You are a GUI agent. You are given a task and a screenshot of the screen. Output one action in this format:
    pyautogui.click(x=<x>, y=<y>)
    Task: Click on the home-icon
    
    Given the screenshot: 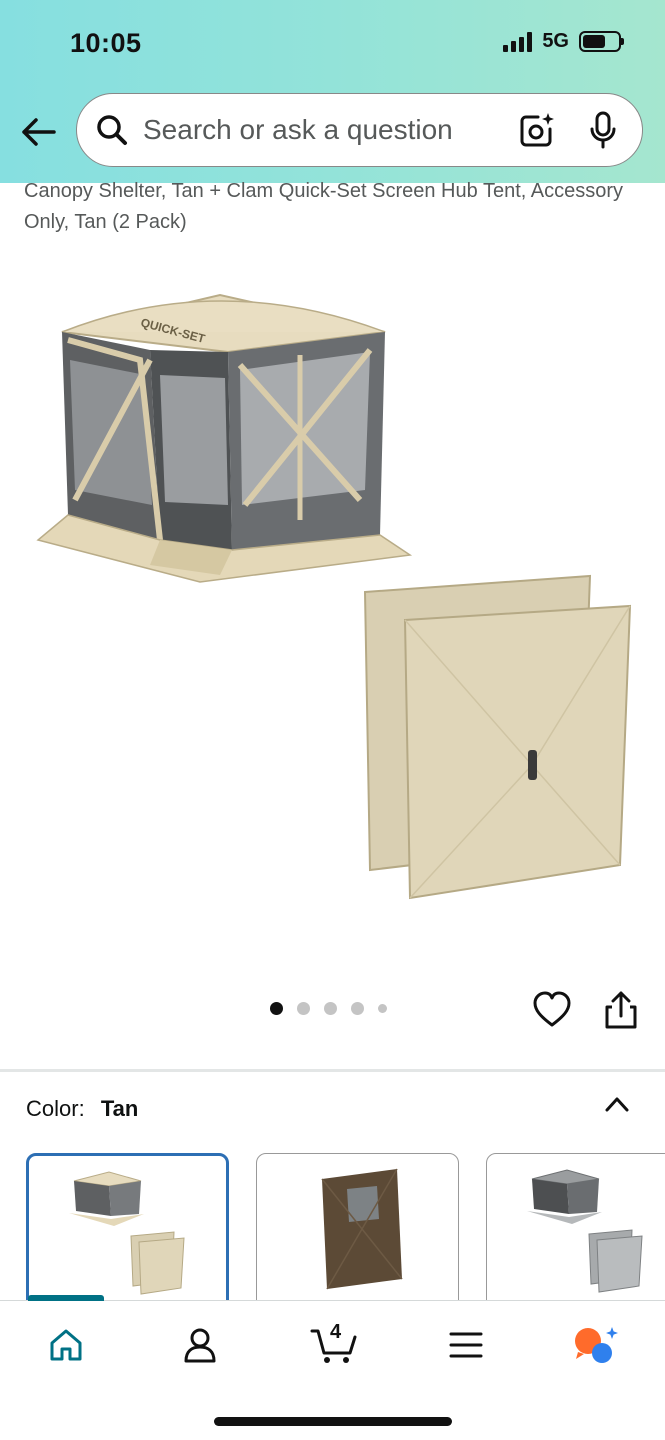 What is the action you would take?
    pyautogui.click(x=66, y=1345)
    